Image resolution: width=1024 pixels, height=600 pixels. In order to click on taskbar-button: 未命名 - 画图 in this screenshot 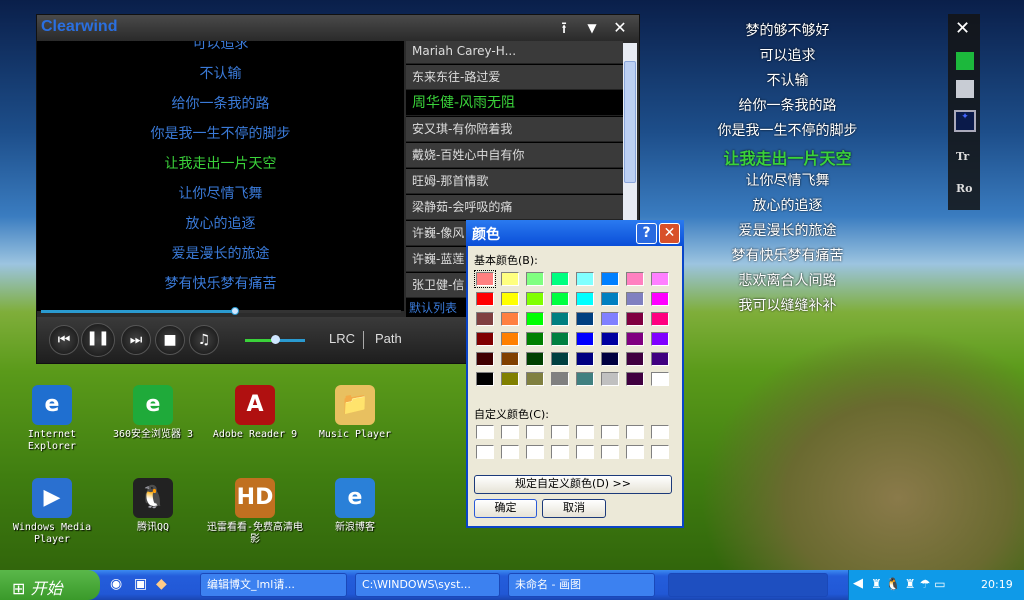, I will do `click(581, 585)`.